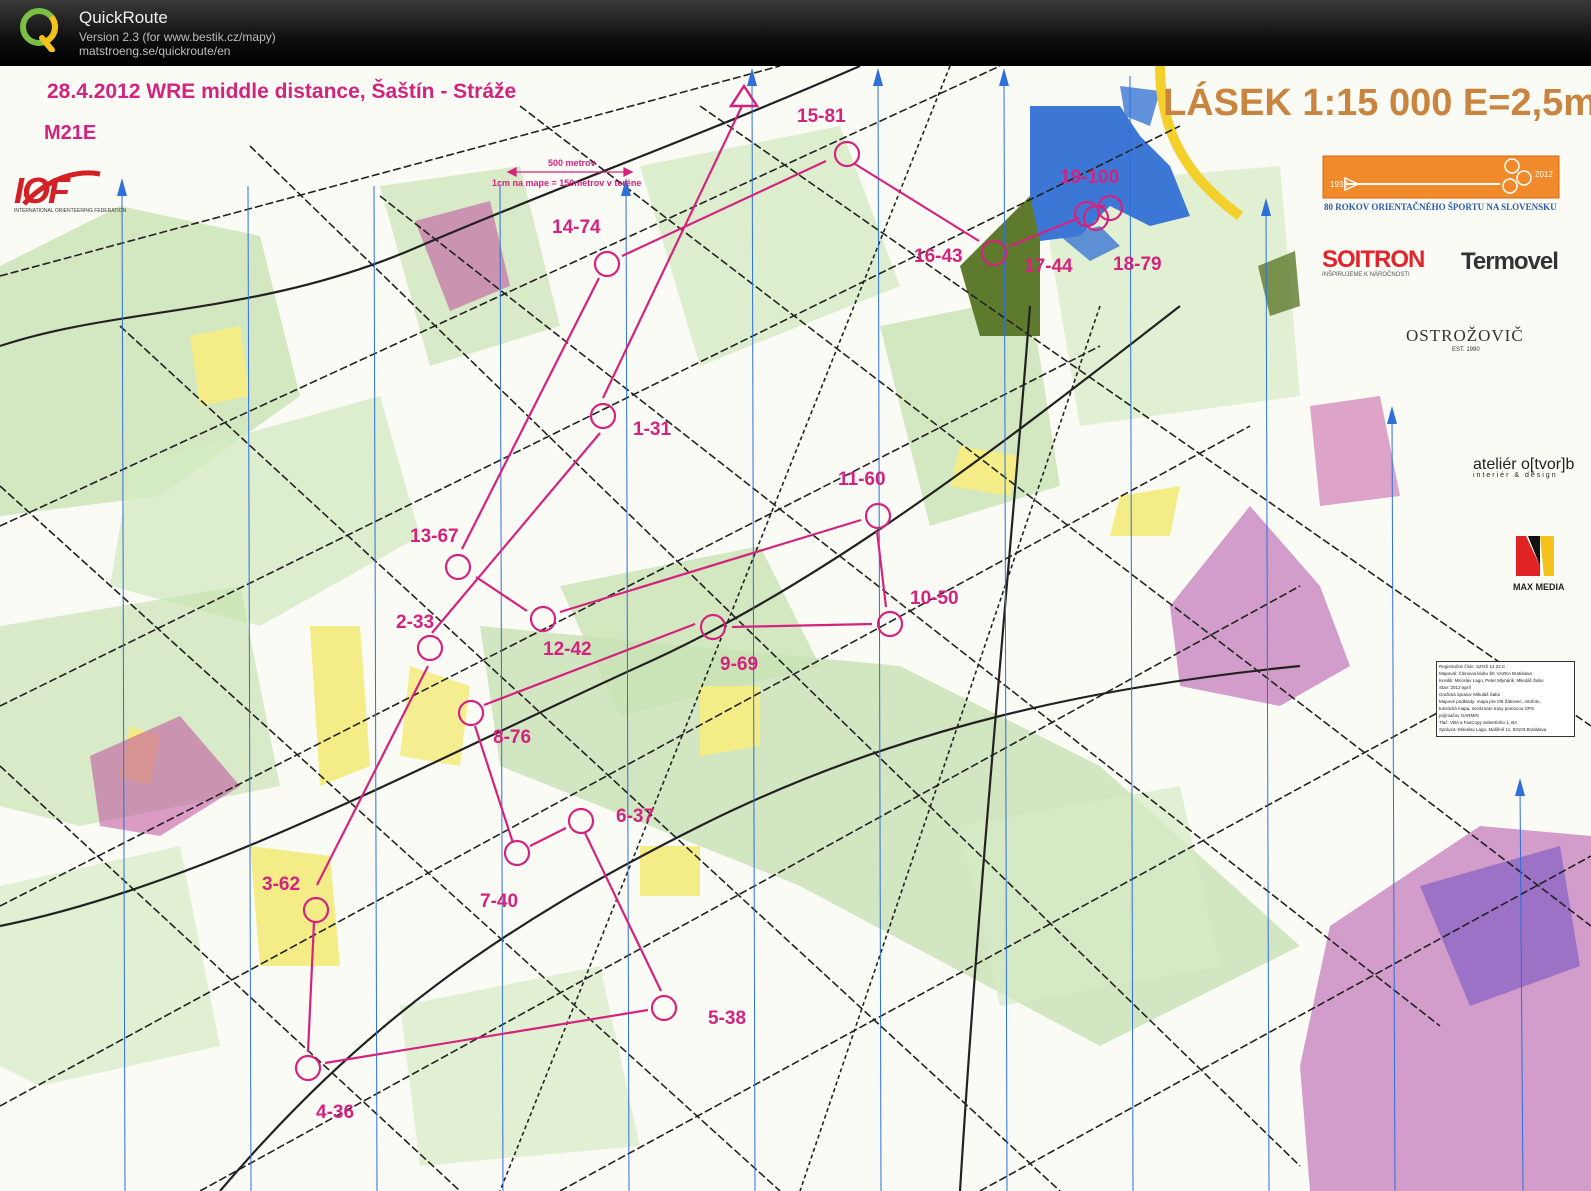 The height and width of the screenshot is (1191, 1591). What do you see at coordinates (1339, 184) in the screenshot?
I see `anniversary-year-start: 1932` at bounding box center [1339, 184].